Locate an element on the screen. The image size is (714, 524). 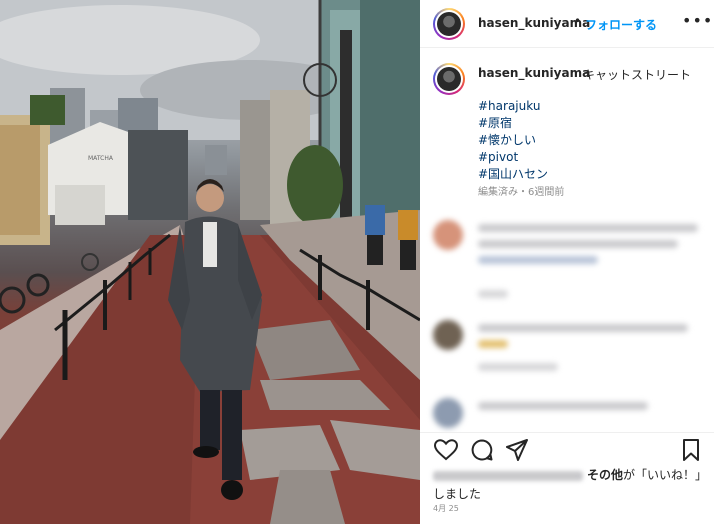
post-header: hasen_kuniyama • フォローする ••• is located at coordinates (567, 24).